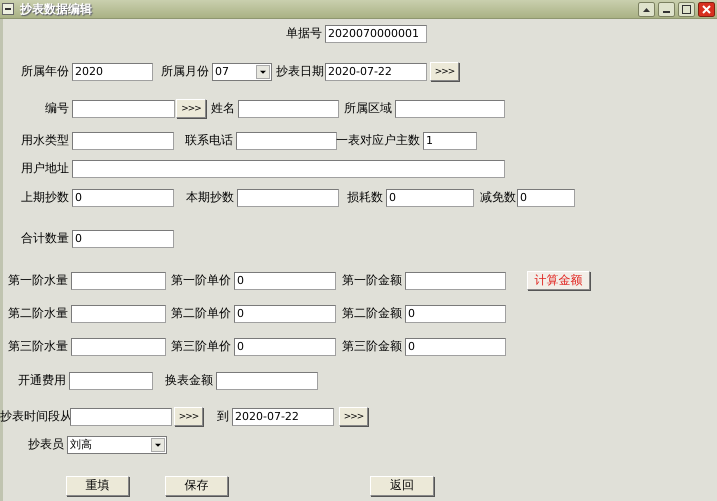  I want to click on window-menu-icon, so click(8, 9).